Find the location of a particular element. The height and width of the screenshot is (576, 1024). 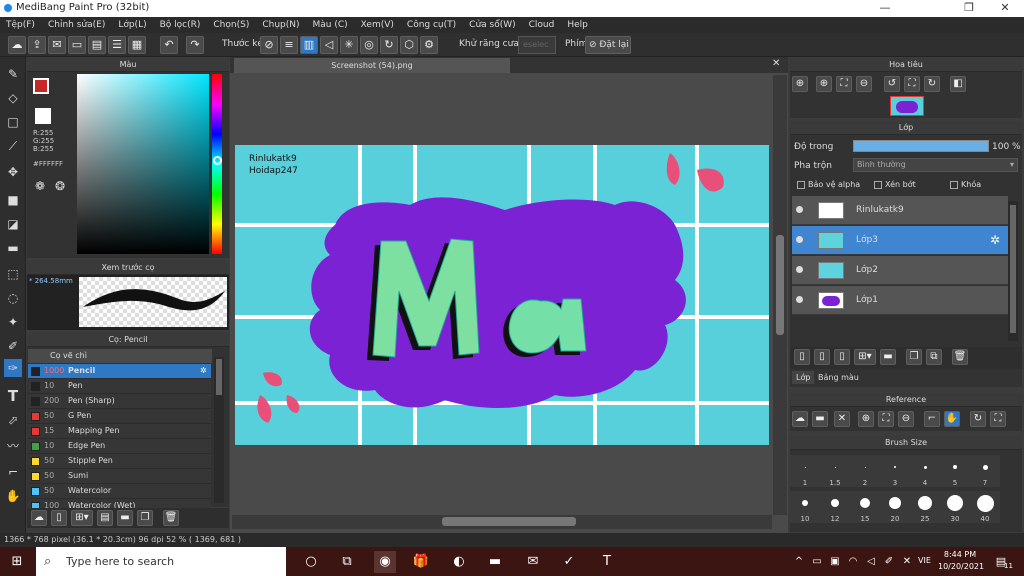

document-tab: Screenshot (54).png is located at coordinates (372, 65).